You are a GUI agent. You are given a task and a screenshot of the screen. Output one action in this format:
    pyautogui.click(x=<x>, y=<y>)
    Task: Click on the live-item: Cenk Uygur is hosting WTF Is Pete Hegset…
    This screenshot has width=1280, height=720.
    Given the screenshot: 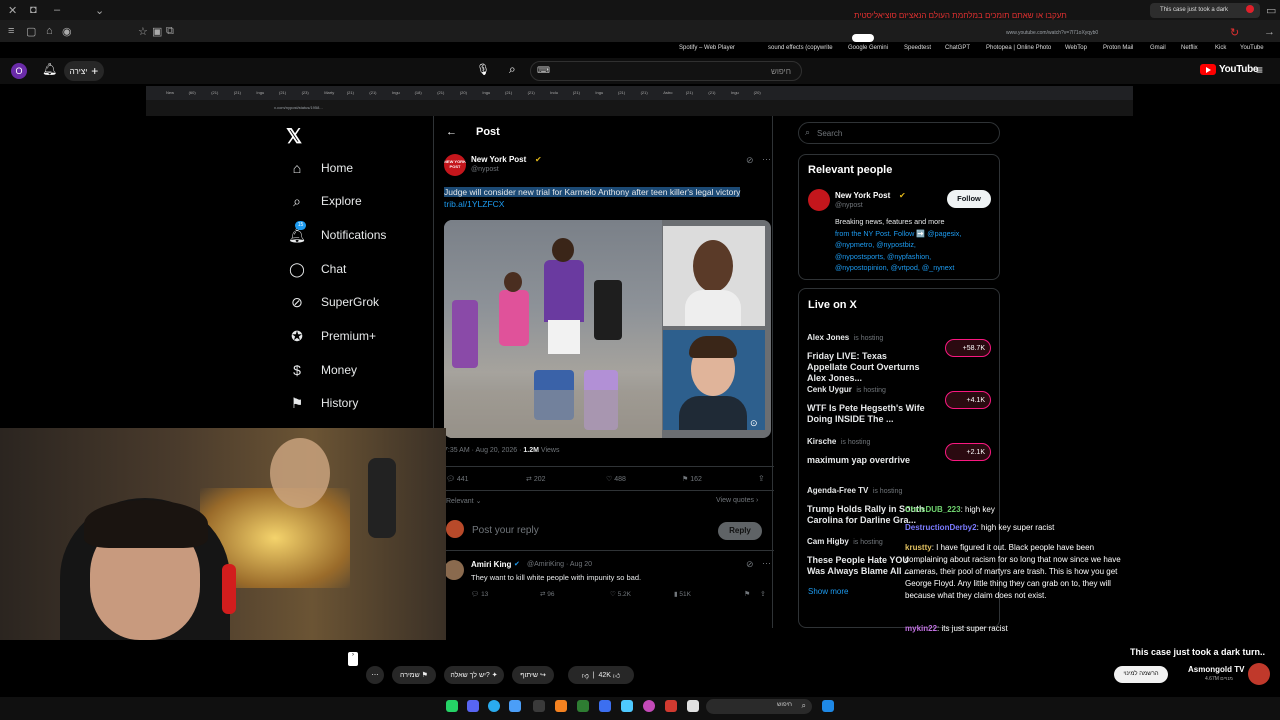 What is the action you would take?
    pyautogui.click(x=902, y=402)
    